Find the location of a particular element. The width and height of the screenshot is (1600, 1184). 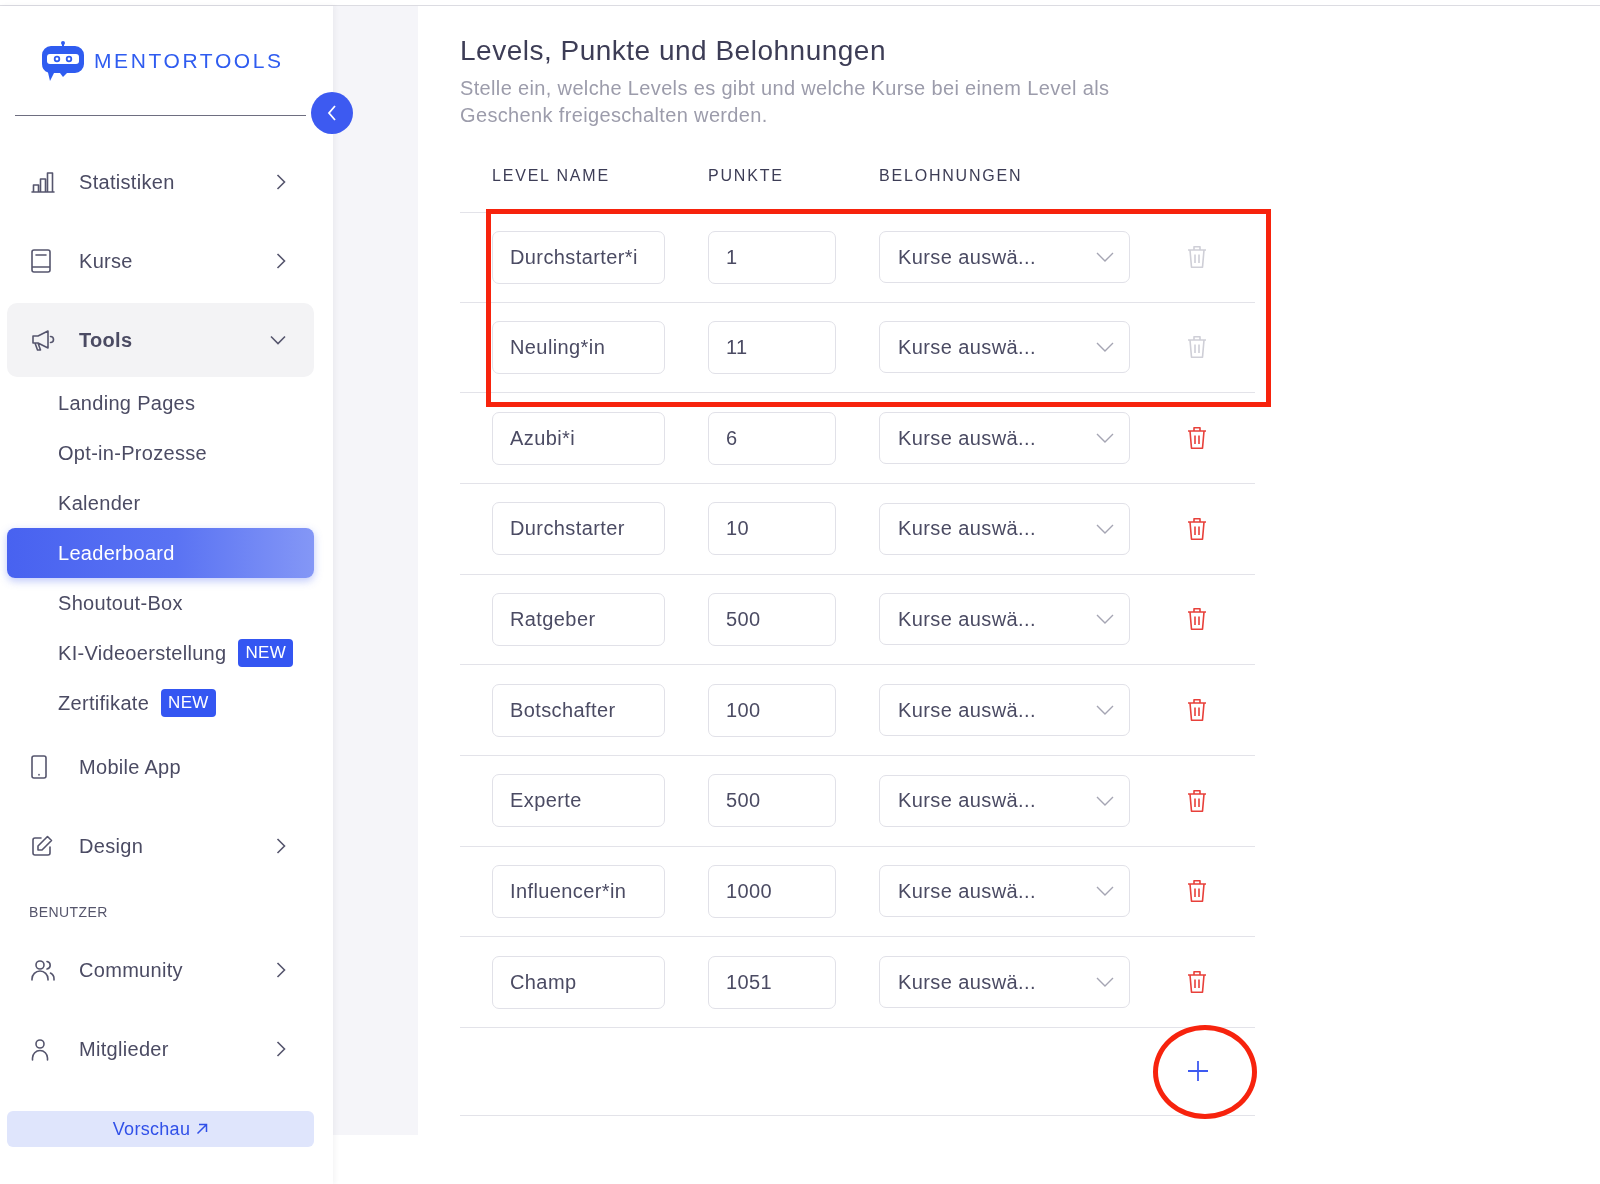

column-header: BELOHNUNGEN is located at coordinates (951, 176).